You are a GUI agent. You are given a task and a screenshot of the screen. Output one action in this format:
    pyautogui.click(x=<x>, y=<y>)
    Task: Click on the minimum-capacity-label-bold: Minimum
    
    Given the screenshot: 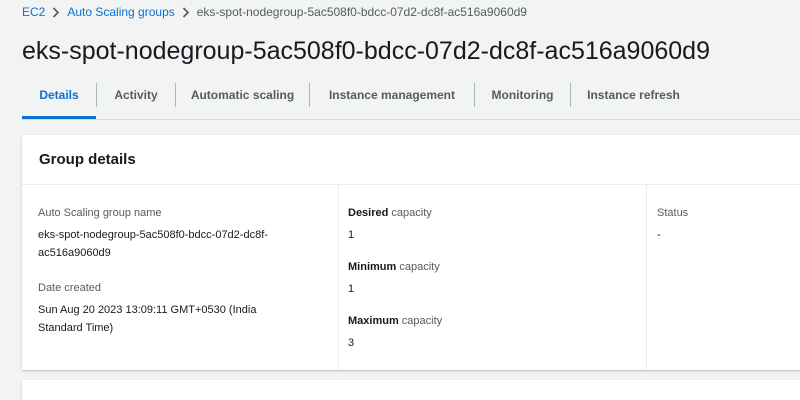 What is the action you would take?
    pyautogui.click(x=372, y=267)
    